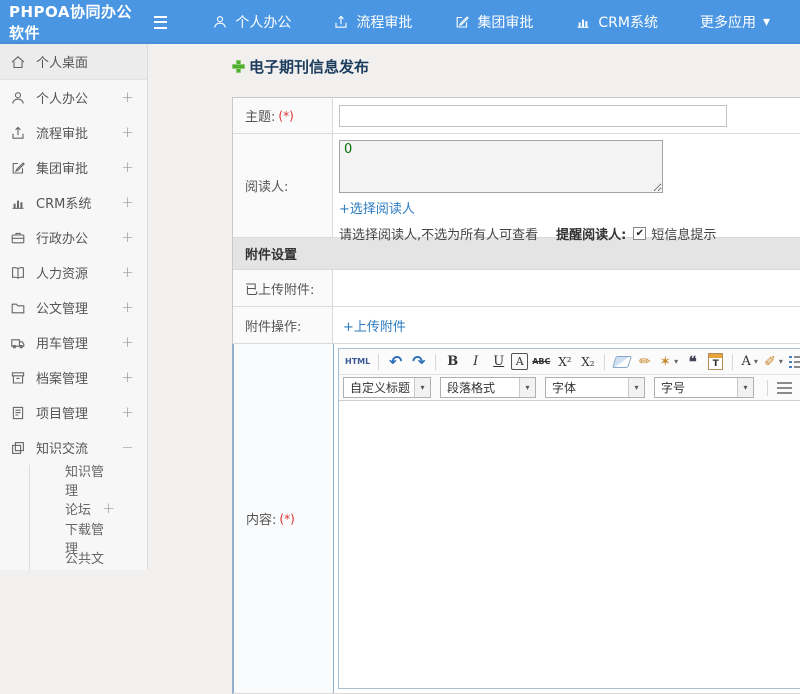  Describe the element at coordinates (668, 362) in the screenshot. I see `auto-typeset-icon: ✶` at that location.